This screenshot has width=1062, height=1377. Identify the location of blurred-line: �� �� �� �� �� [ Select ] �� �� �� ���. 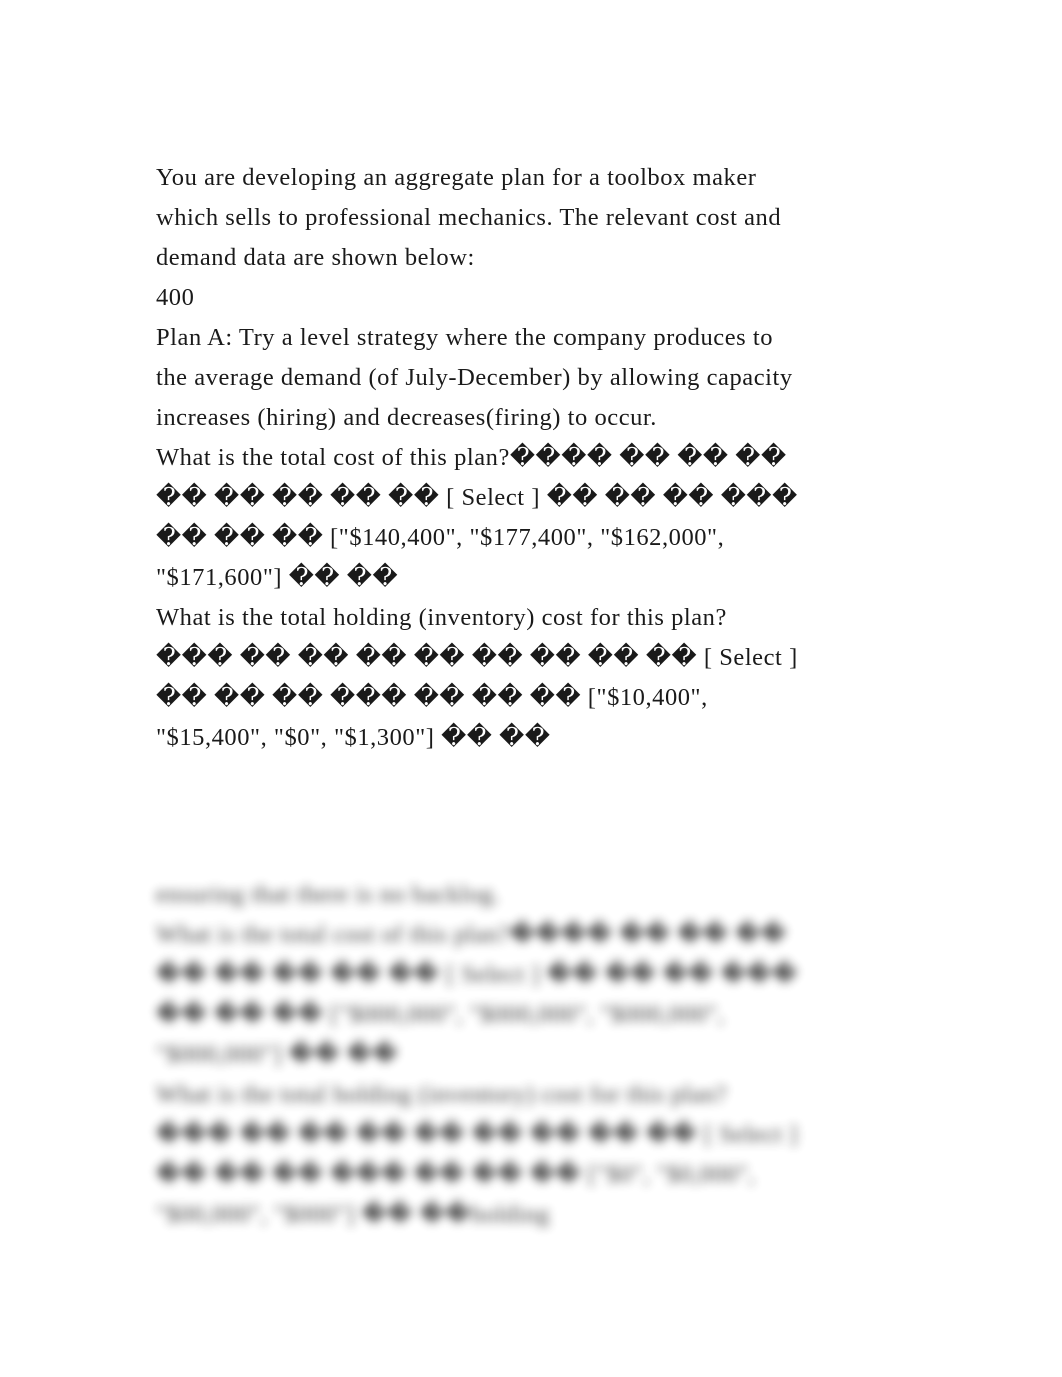
(477, 974).